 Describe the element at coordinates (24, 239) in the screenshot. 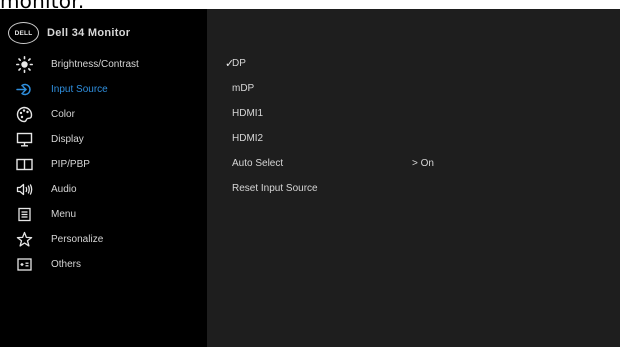

I see `star-icon` at that location.